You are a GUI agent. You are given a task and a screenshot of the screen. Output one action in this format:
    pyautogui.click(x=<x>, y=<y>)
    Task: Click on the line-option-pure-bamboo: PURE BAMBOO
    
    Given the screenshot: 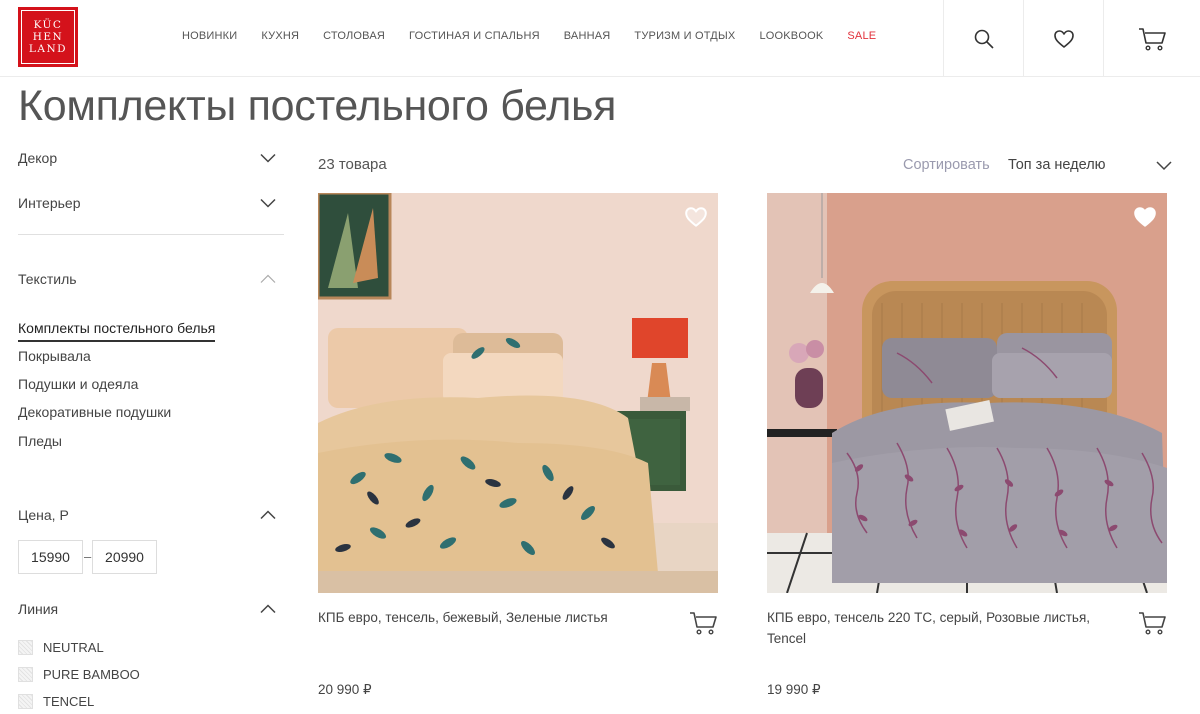 What is the action you would take?
    pyautogui.click(x=79, y=674)
    